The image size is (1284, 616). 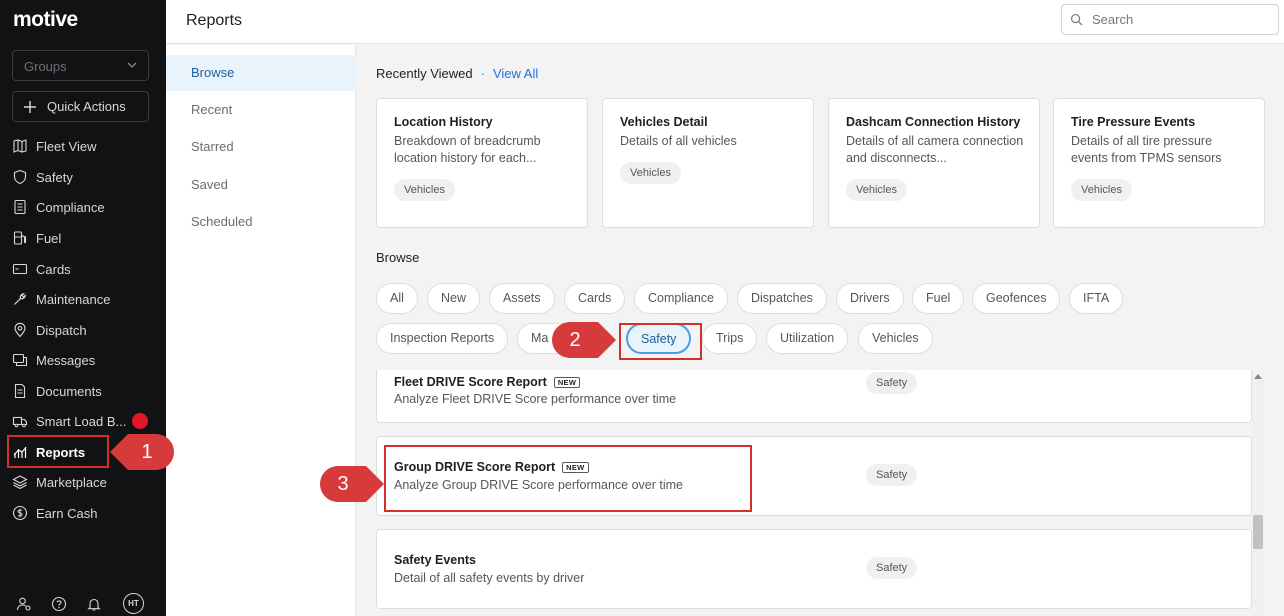 I want to click on subnav-saved: Saved, so click(x=261, y=185).